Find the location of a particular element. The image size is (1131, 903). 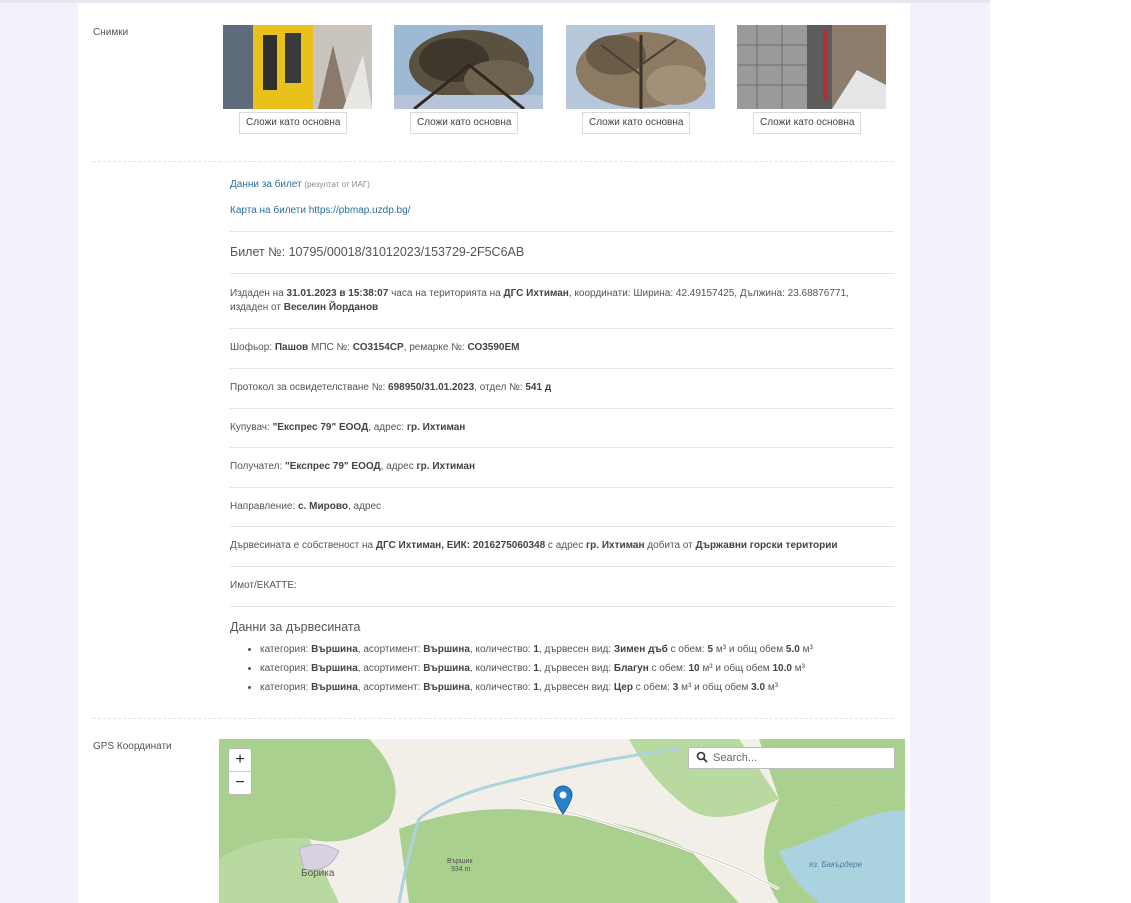

zoom-in-button: + is located at coordinates (240, 760).